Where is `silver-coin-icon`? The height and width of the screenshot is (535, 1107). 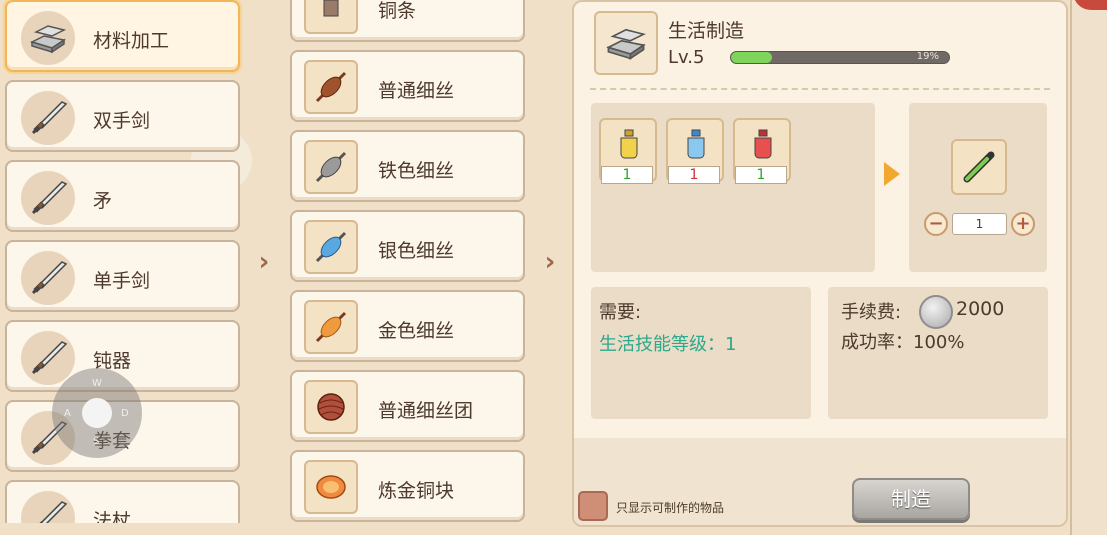 silver-coin-icon is located at coordinates (936, 312).